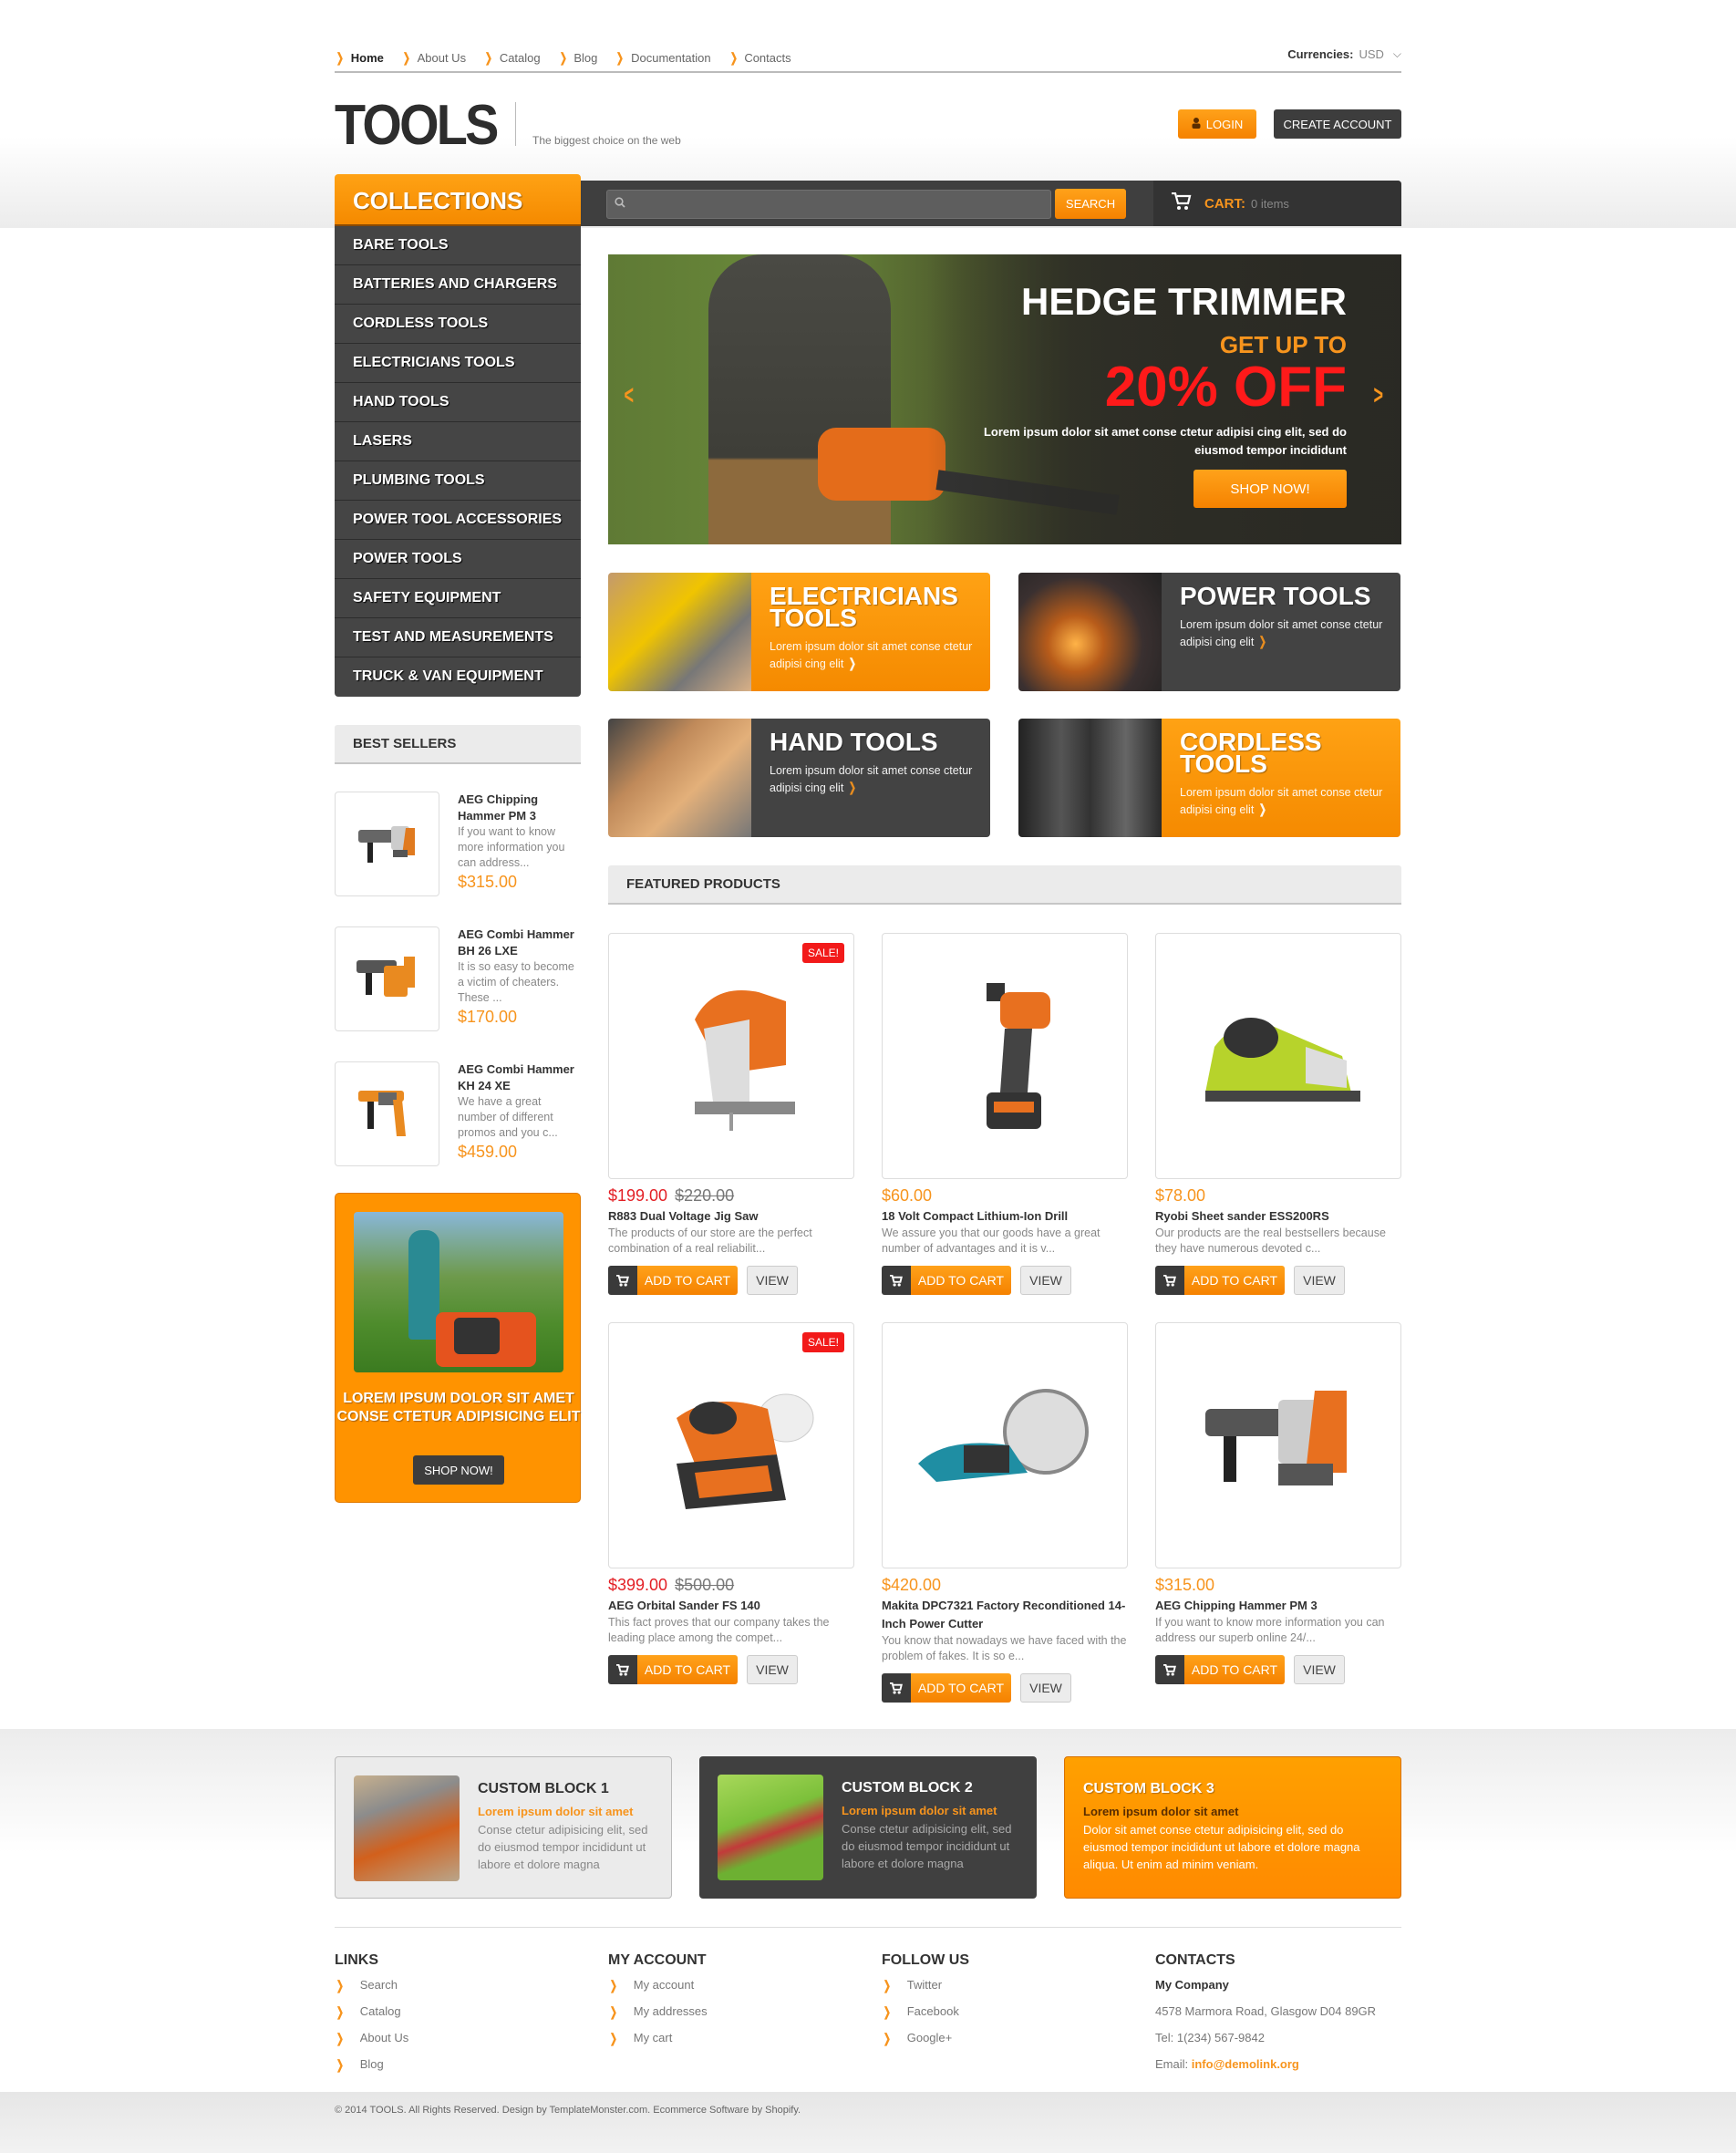 This screenshot has height=2153, width=1736. What do you see at coordinates (1009, 2044) in the screenshot?
I see `footer-link-google-plus: ❯ Google+` at bounding box center [1009, 2044].